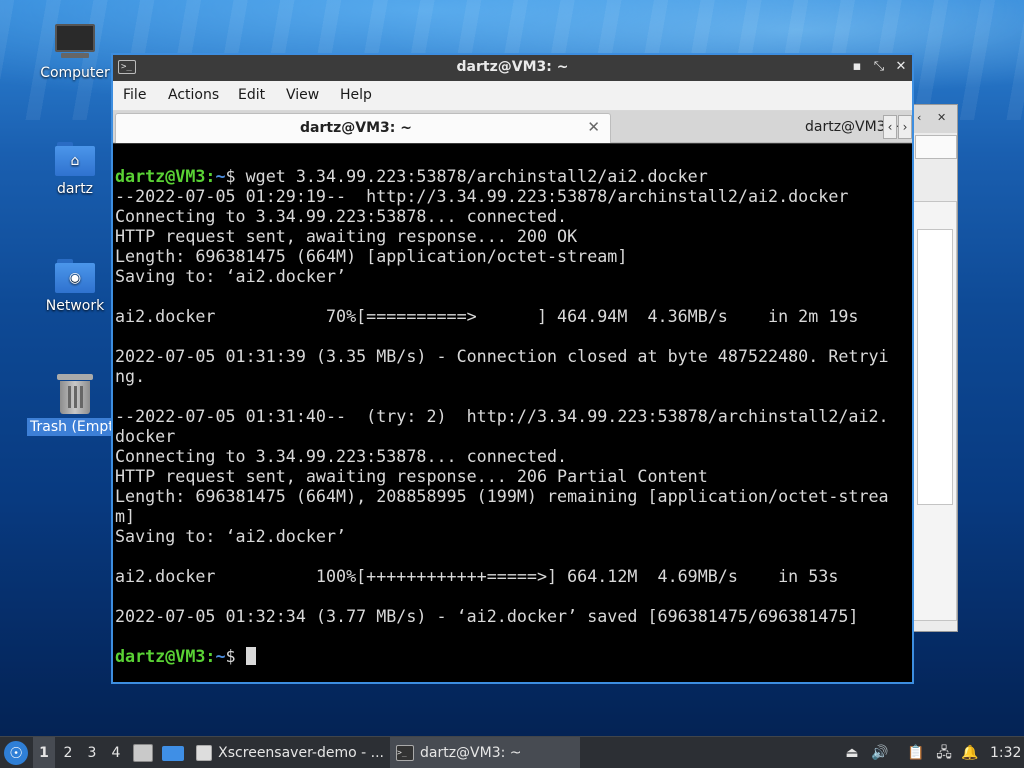 Image resolution: width=1024 pixels, height=768 pixels. I want to click on tab-bar: dartz@VM3: ~ ✕ dartz@VM3: ~ ‹ ›, so click(512, 127).